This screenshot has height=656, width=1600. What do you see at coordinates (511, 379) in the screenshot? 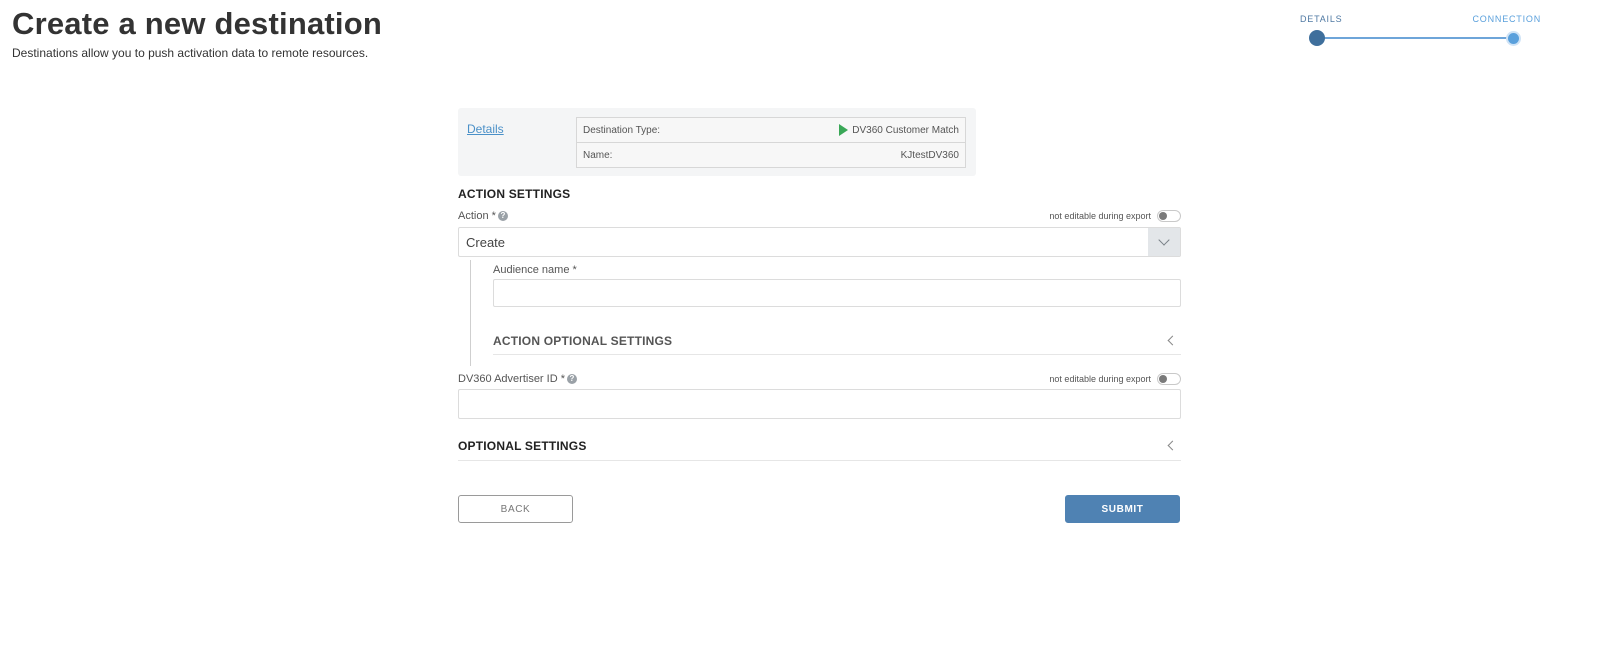
I see `advertiser-id-label: DV360 Advertiser ID *` at bounding box center [511, 379].